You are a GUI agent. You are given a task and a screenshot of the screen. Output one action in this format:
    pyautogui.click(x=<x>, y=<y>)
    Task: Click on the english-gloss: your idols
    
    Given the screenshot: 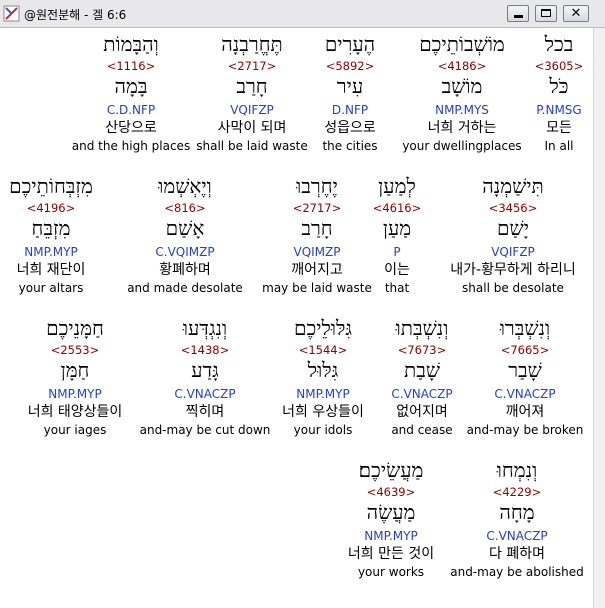 What is the action you would take?
    pyautogui.click(x=323, y=430)
    